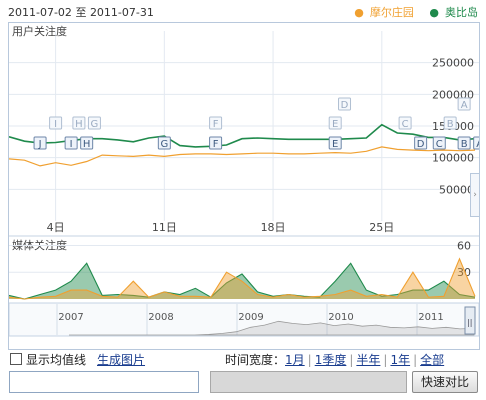  What do you see at coordinates (164, 227) in the screenshot?
I see `x-tick-label: 11日` at bounding box center [164, 227].